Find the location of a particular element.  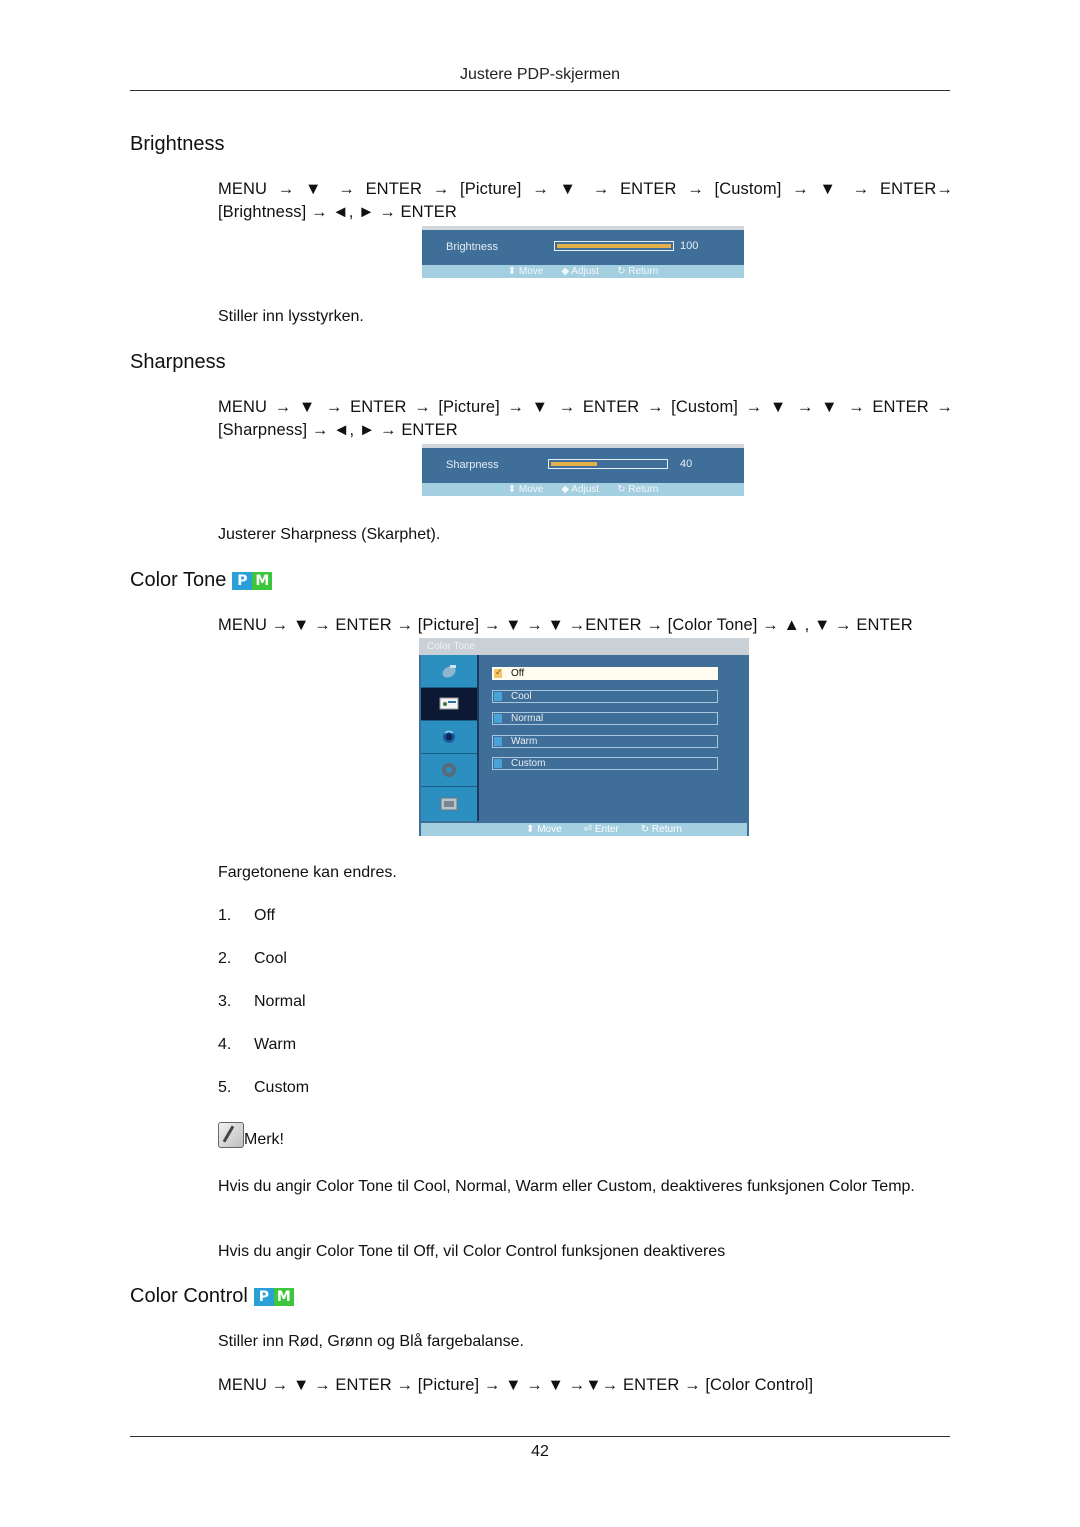

menu-title: Color Tone is located at coordinates (584, 646).